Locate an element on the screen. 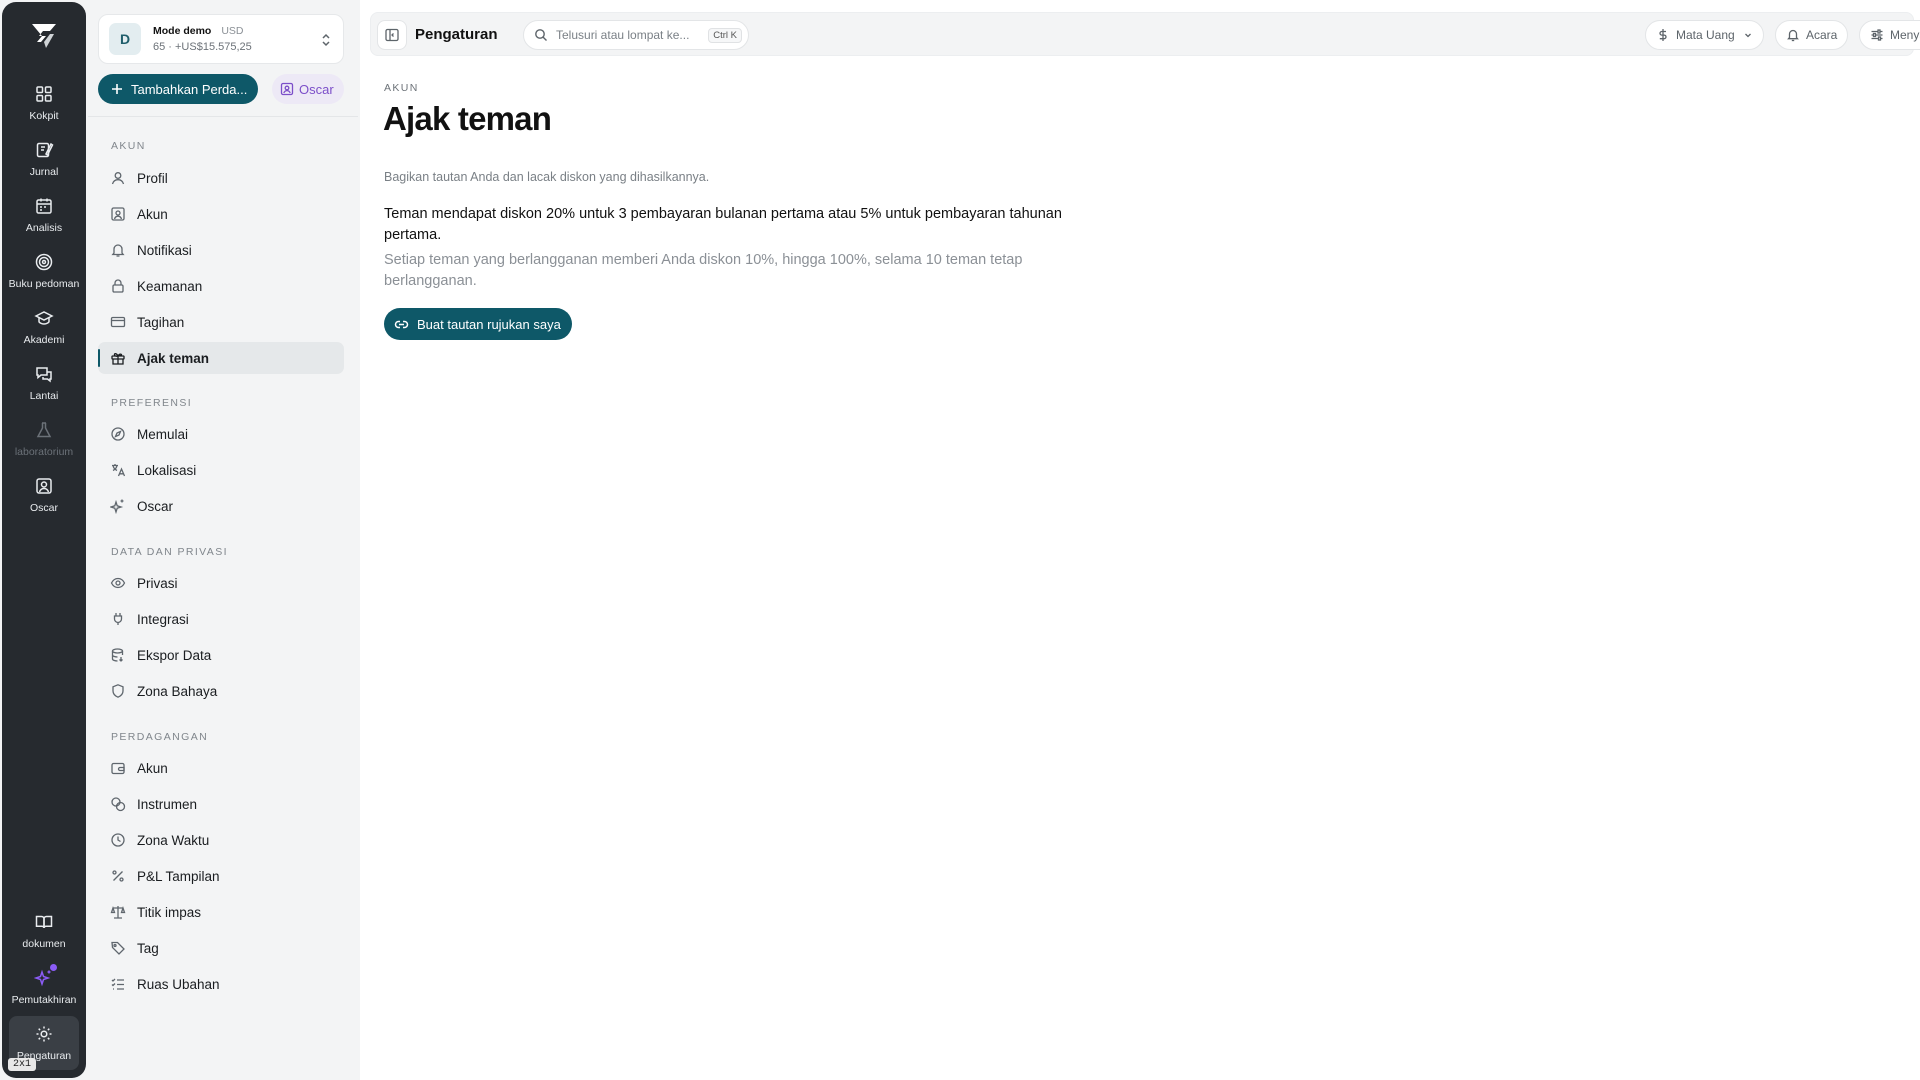 The height and width of the screenshot is (1080, 1920). page-section-title: Pengaturan is located at coordinates (456, 34).